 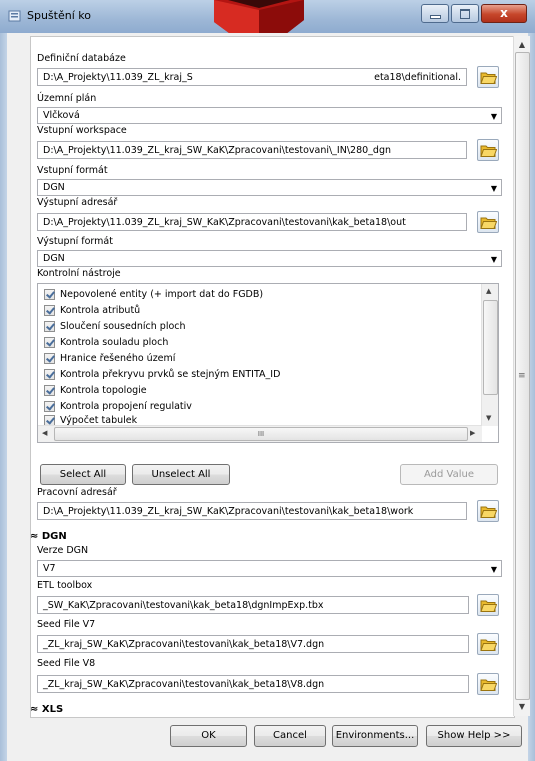 I want to click on checklist-item-label: Kontrola propojení regulativ, so click(x=126, y=406).